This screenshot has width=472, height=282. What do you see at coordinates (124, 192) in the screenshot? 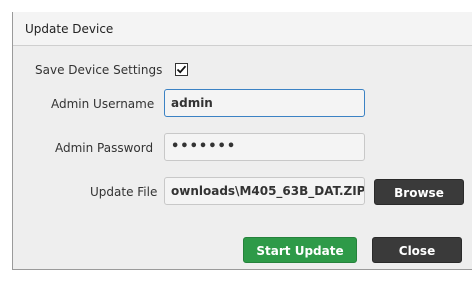
I see `update-file-label: Update File` at bounding box center [124, 192].